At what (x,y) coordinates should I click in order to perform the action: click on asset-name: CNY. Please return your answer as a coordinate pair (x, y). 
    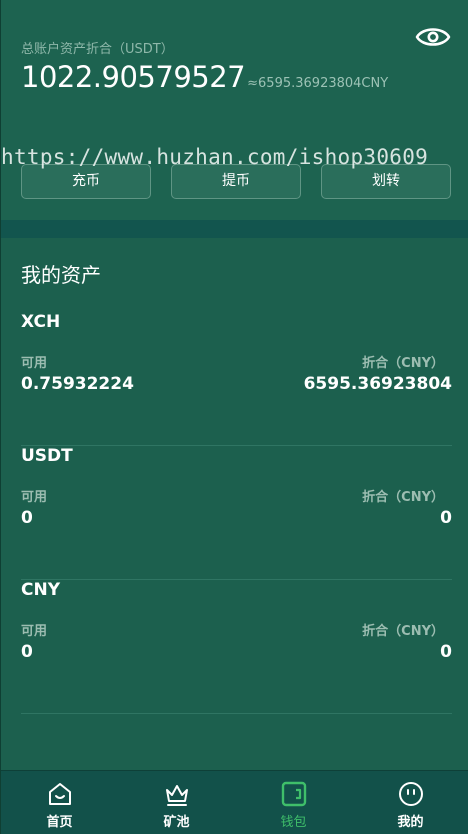
    Looking at the image, I should click on (41, 590).